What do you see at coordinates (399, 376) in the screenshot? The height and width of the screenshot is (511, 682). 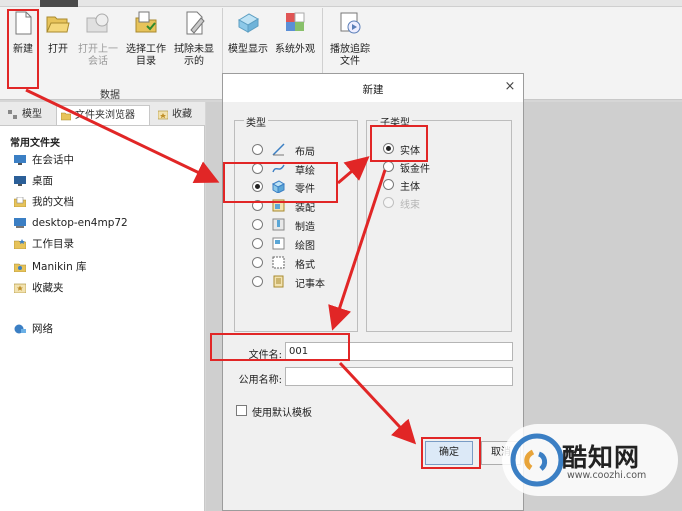 I see `common-name-input` at bounding box center [399, 376].